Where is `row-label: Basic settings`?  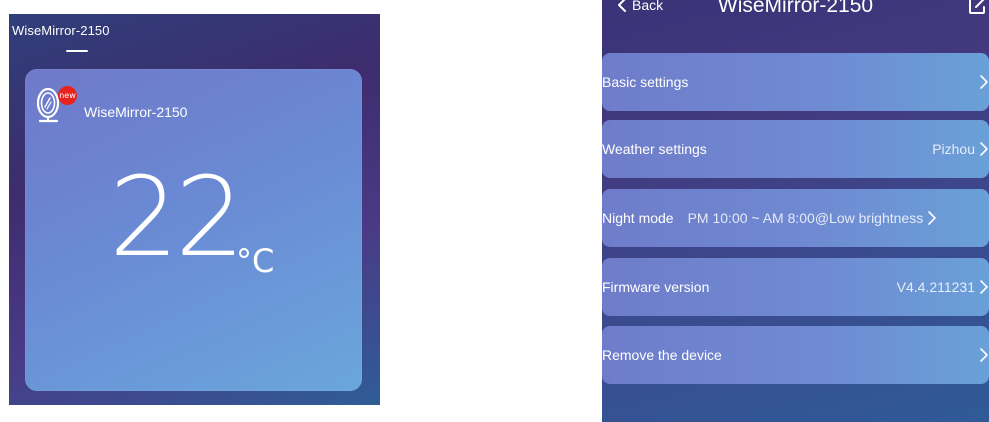 row-label: Basic settings is located at coordinates (645, 82).